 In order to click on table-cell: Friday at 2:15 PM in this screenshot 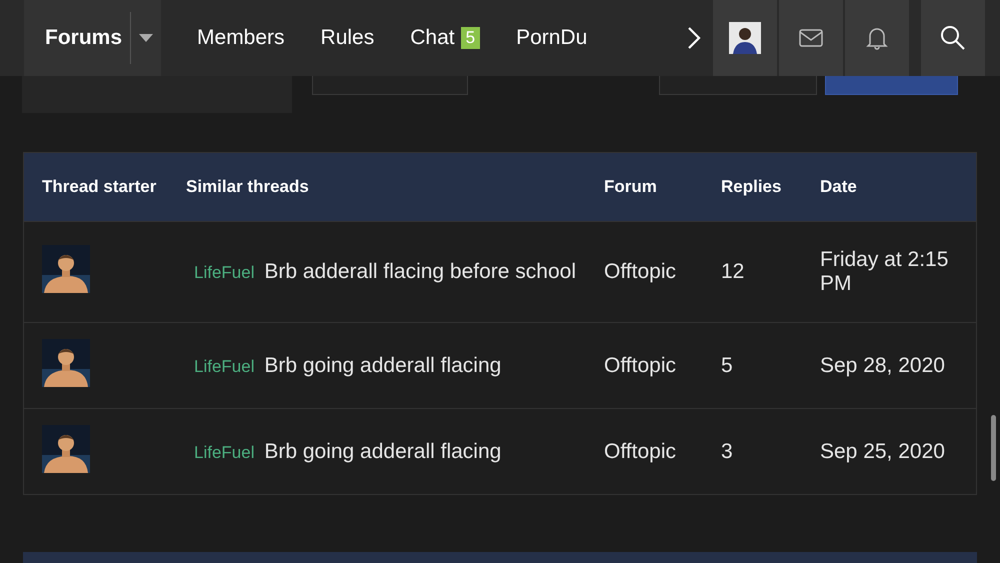, I will do `click(884, 271)`.